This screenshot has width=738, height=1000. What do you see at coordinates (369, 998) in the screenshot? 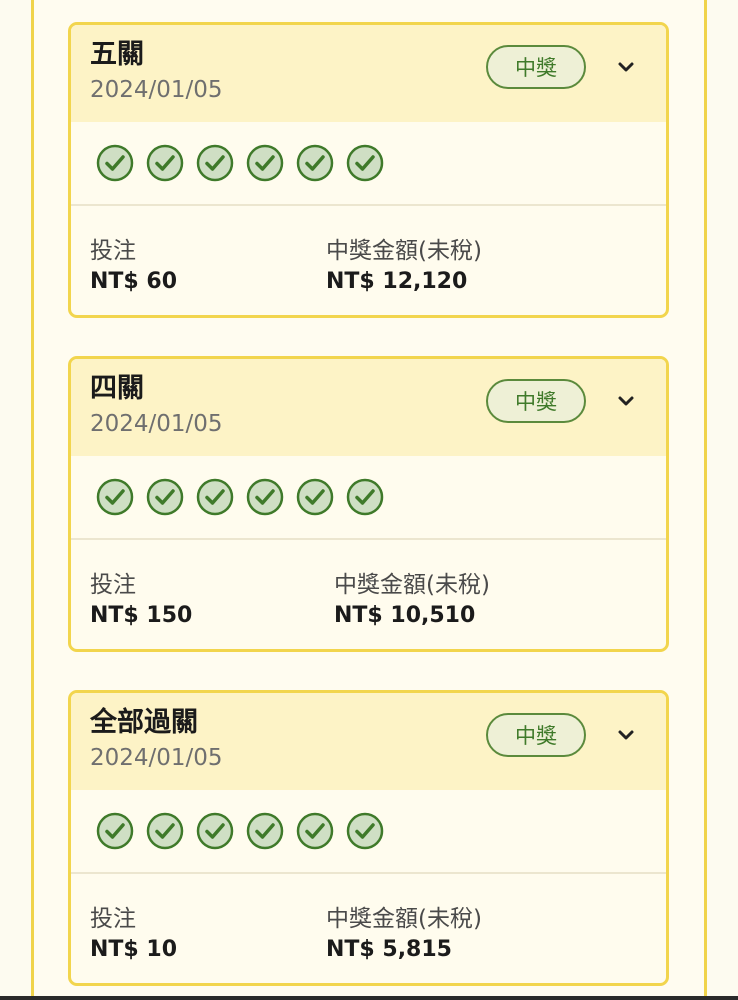
I see `bottom-edge` at bounding box center [369, 998].